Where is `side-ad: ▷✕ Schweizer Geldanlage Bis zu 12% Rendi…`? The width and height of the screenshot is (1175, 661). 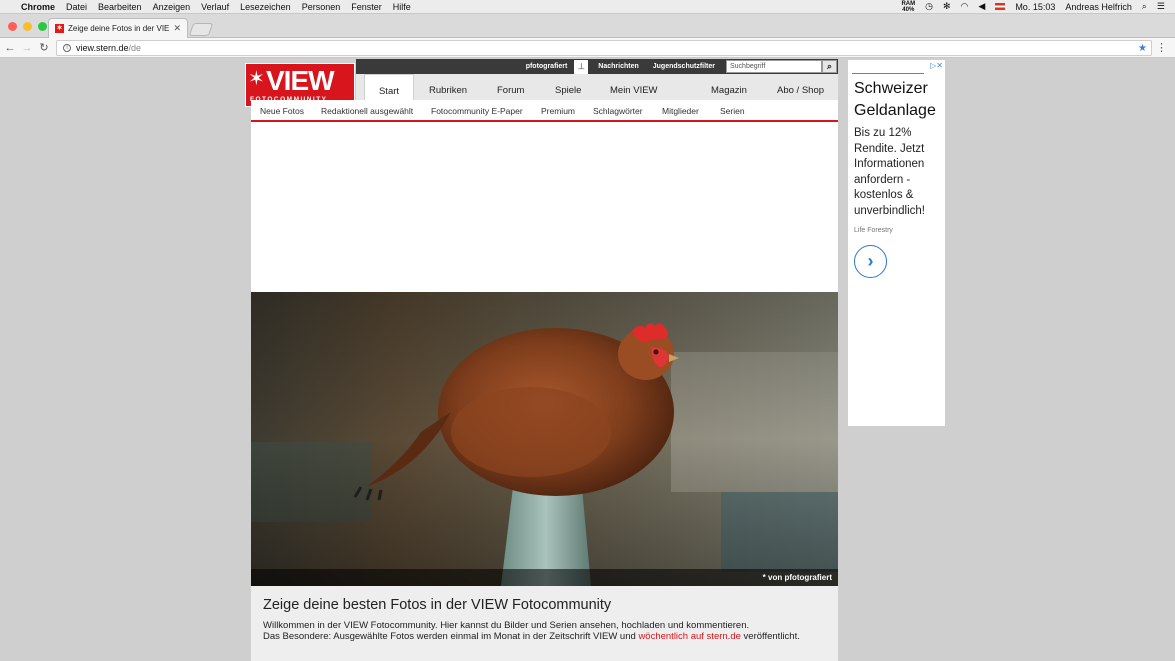 side-ad: ▷✕ Schweizer Geldanlage Bis zu 12% Rendi… is located at coordinates (896, 243).